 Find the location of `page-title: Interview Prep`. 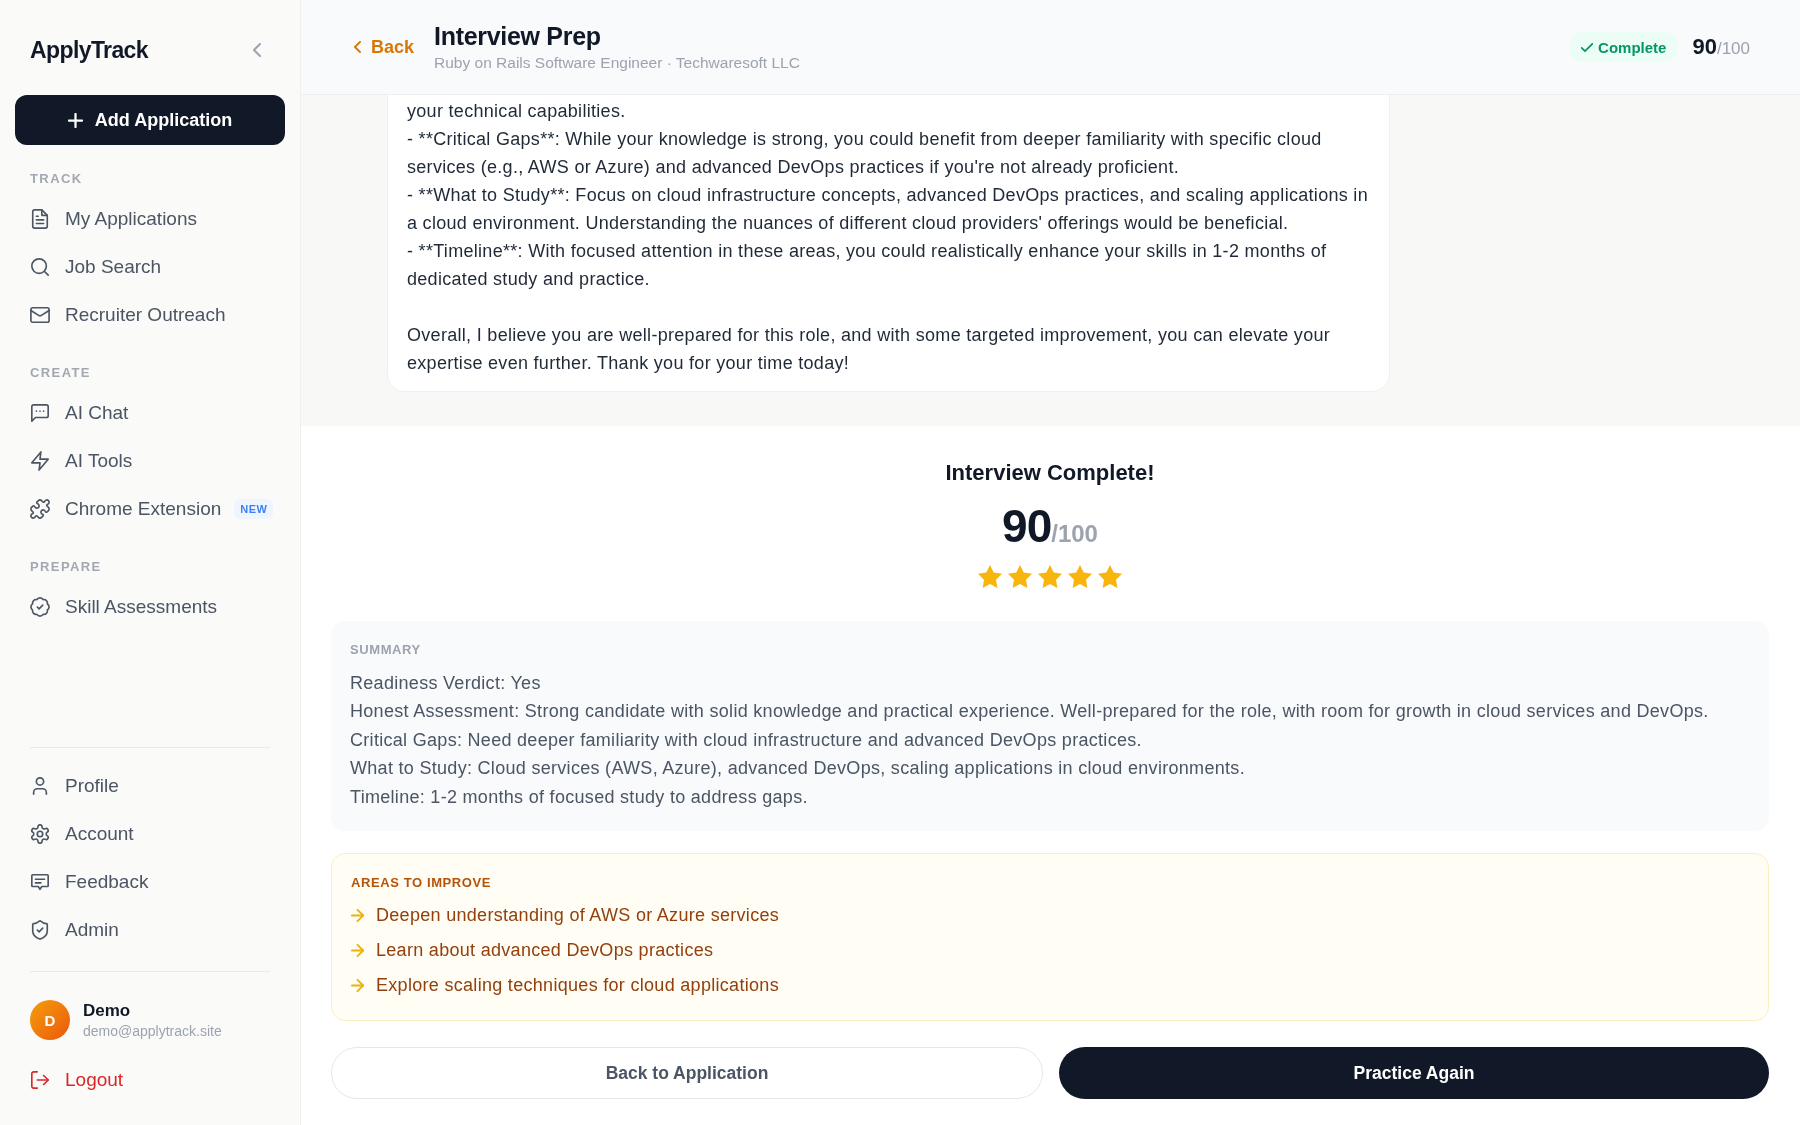

page-title: Interview Prep is located at coordinates (517, 36).